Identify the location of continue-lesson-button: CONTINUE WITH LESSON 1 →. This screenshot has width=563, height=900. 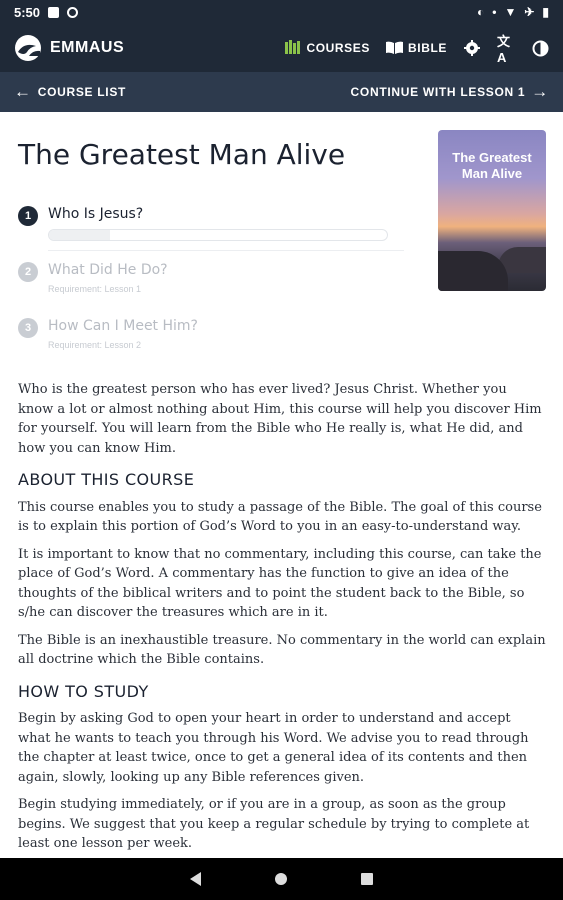
(450, 92).